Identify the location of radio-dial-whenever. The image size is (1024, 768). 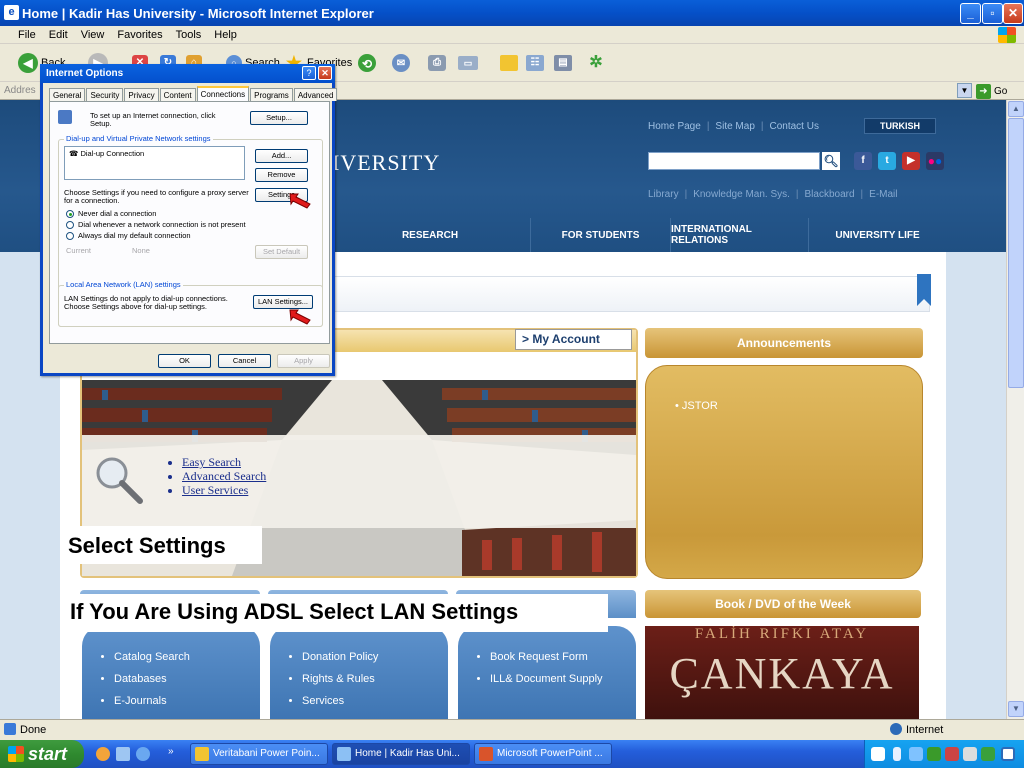
(70, 225).